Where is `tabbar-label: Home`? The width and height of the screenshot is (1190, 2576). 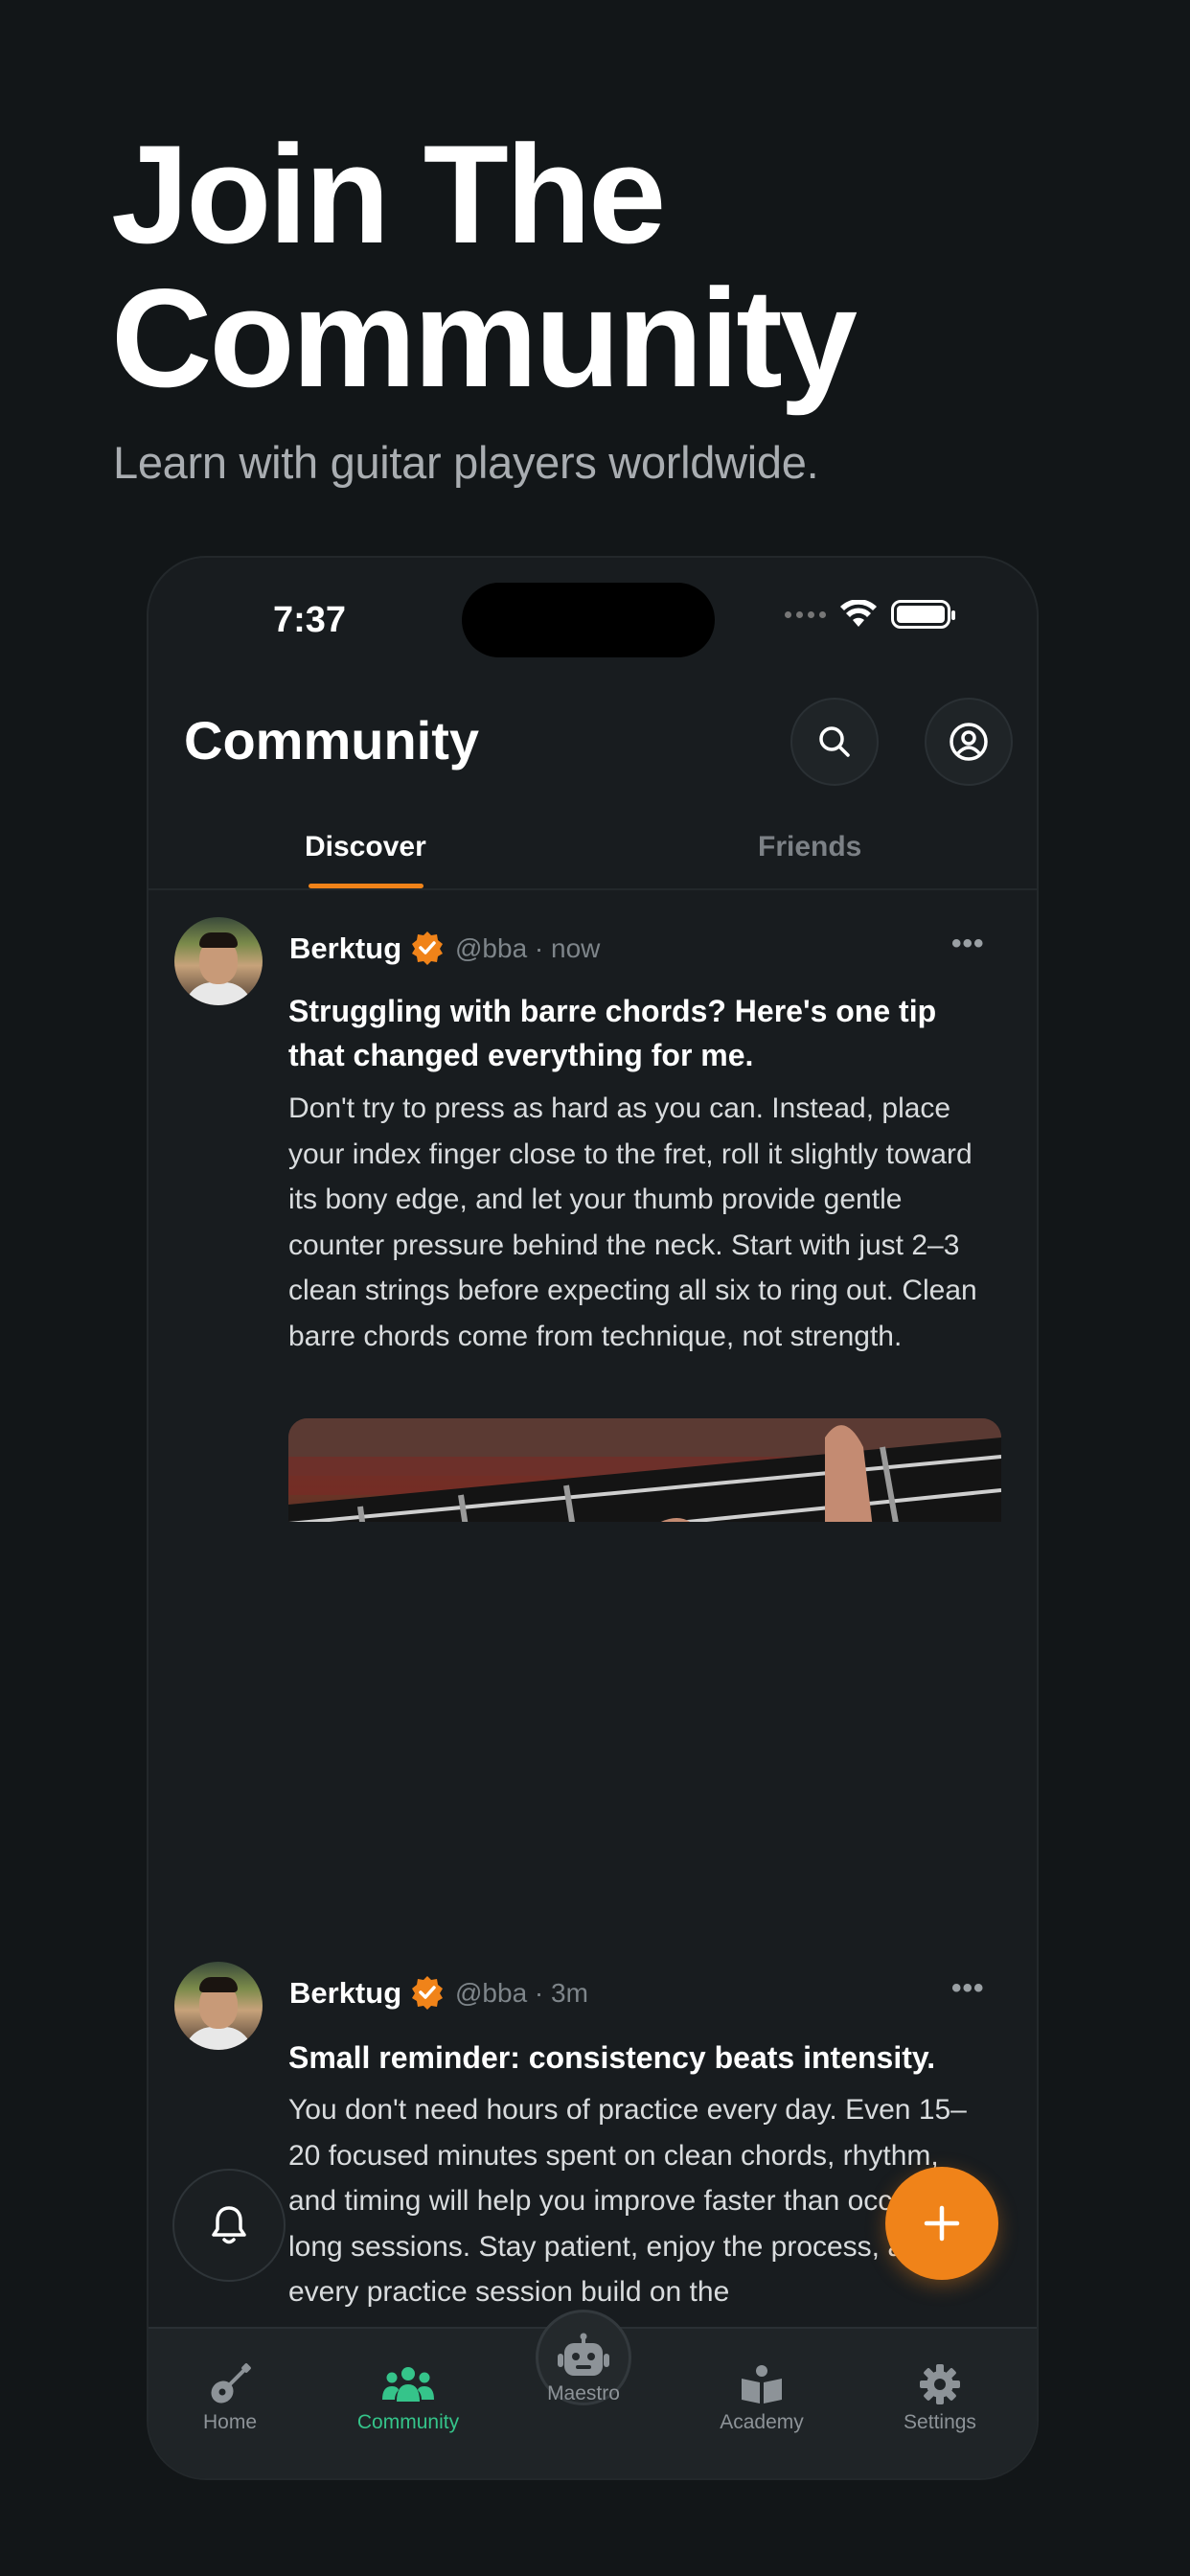
tabbar-label: Home is located at coordinates (230, 2422).